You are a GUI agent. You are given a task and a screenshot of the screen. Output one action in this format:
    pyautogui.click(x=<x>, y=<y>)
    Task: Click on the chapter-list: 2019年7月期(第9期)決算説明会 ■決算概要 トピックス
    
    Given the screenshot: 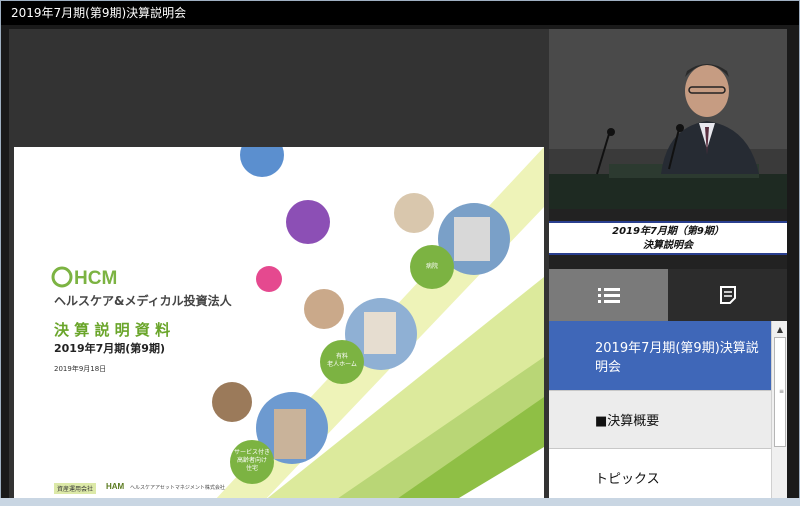 What is the action you would take?
    pyautogui.click(x=660, y=411)
    